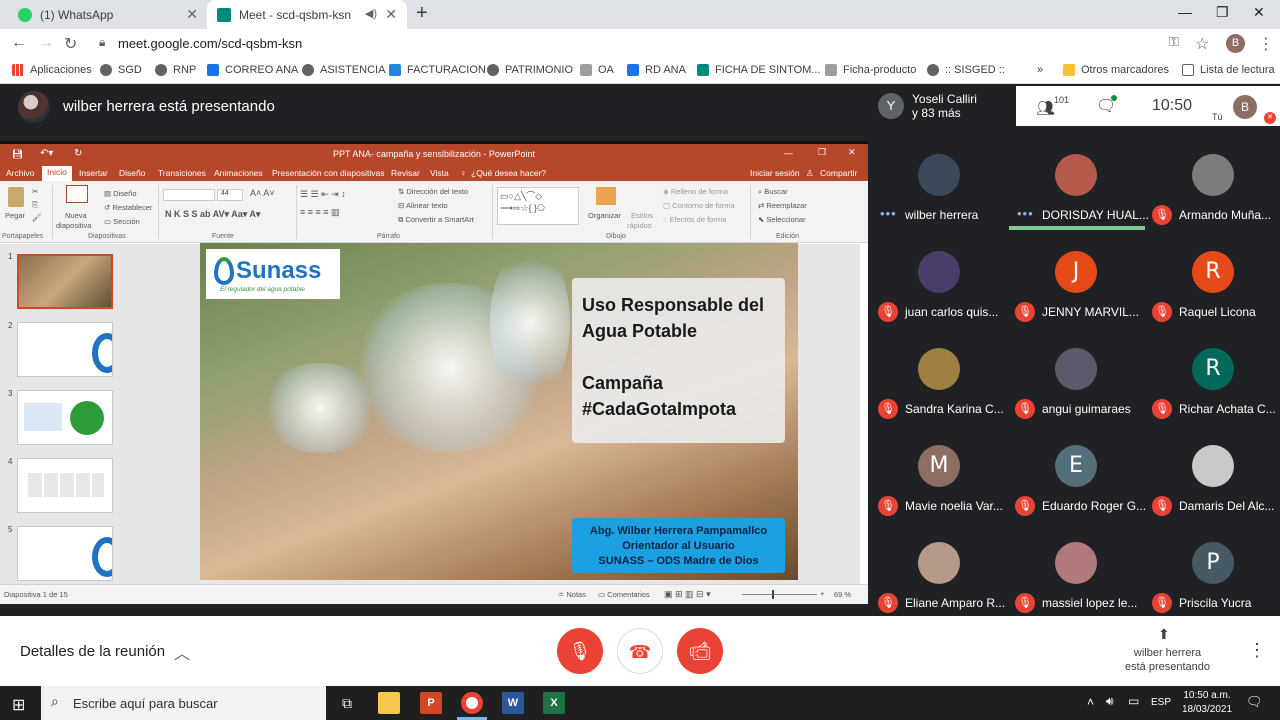 The height and width of the screenshot is (720, 1280). What do you see at coordinates (1257, 650) in the screenshot?
I see `more-options-button: ⋮` at bounding box center [1257, 650].